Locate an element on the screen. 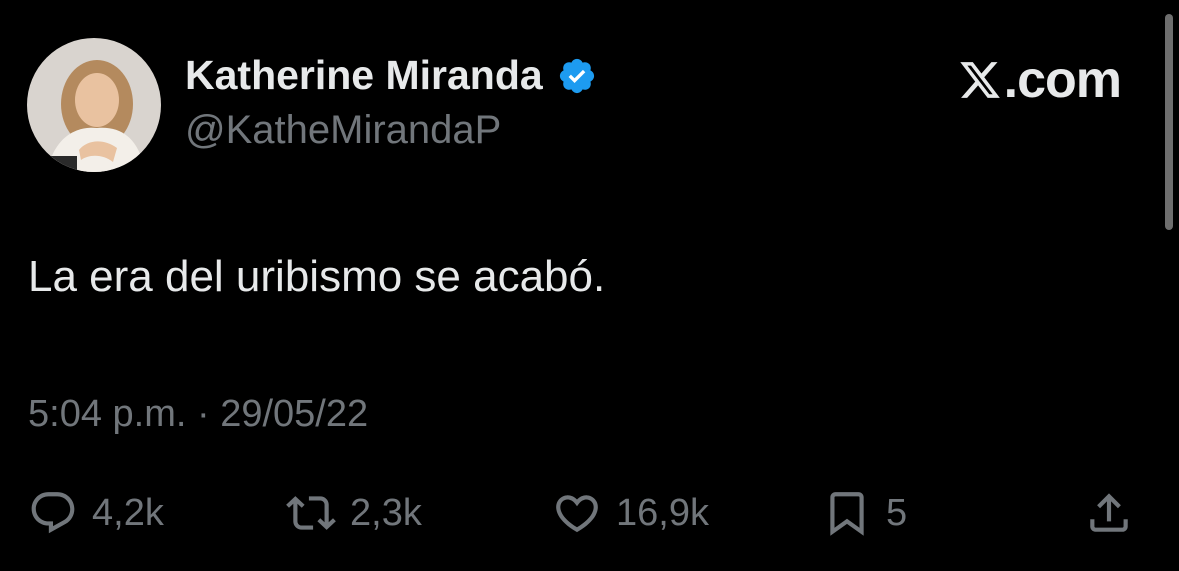 Image resolution: width=1179 pixels, height=571 pixels. retweet-button: 2,3k is located at coordinates (354, 513).